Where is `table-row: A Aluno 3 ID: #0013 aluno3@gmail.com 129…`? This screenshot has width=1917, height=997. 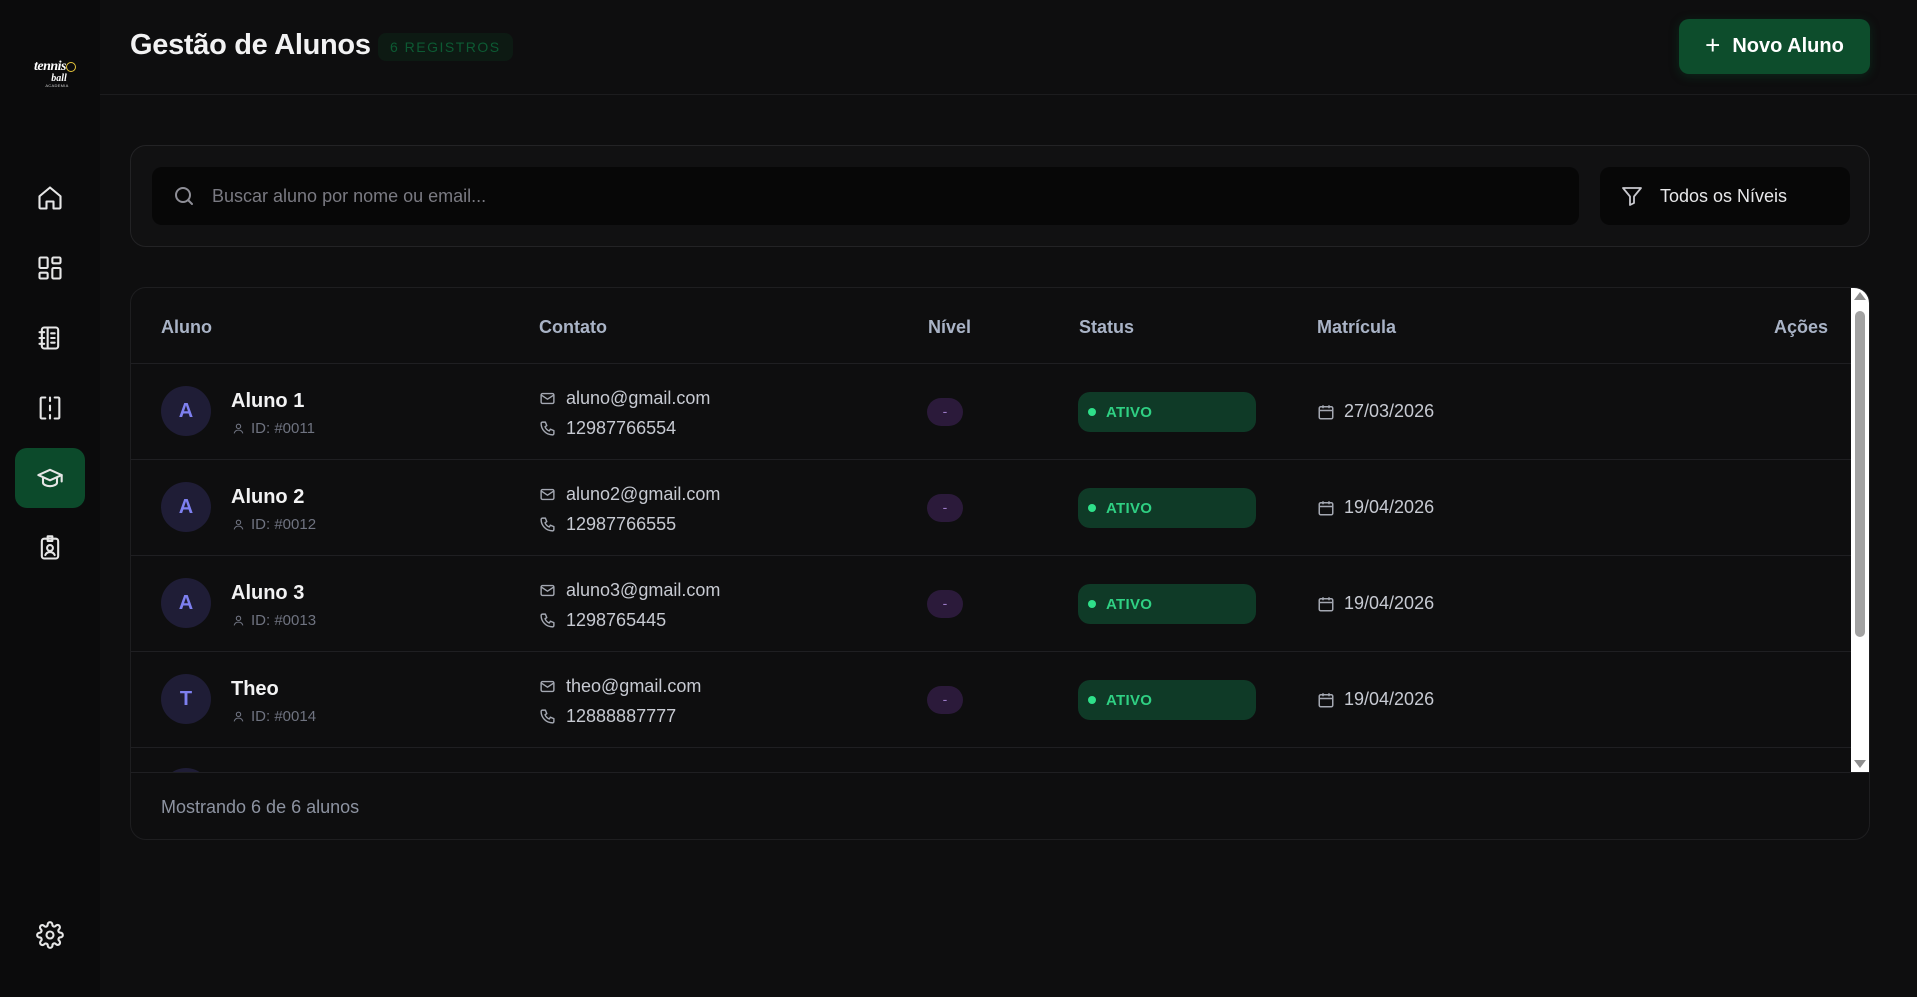
table-row: A Aluno 3 ID: #0013 aluno3@gmail.com 129… is located at coordinates (991, 604).